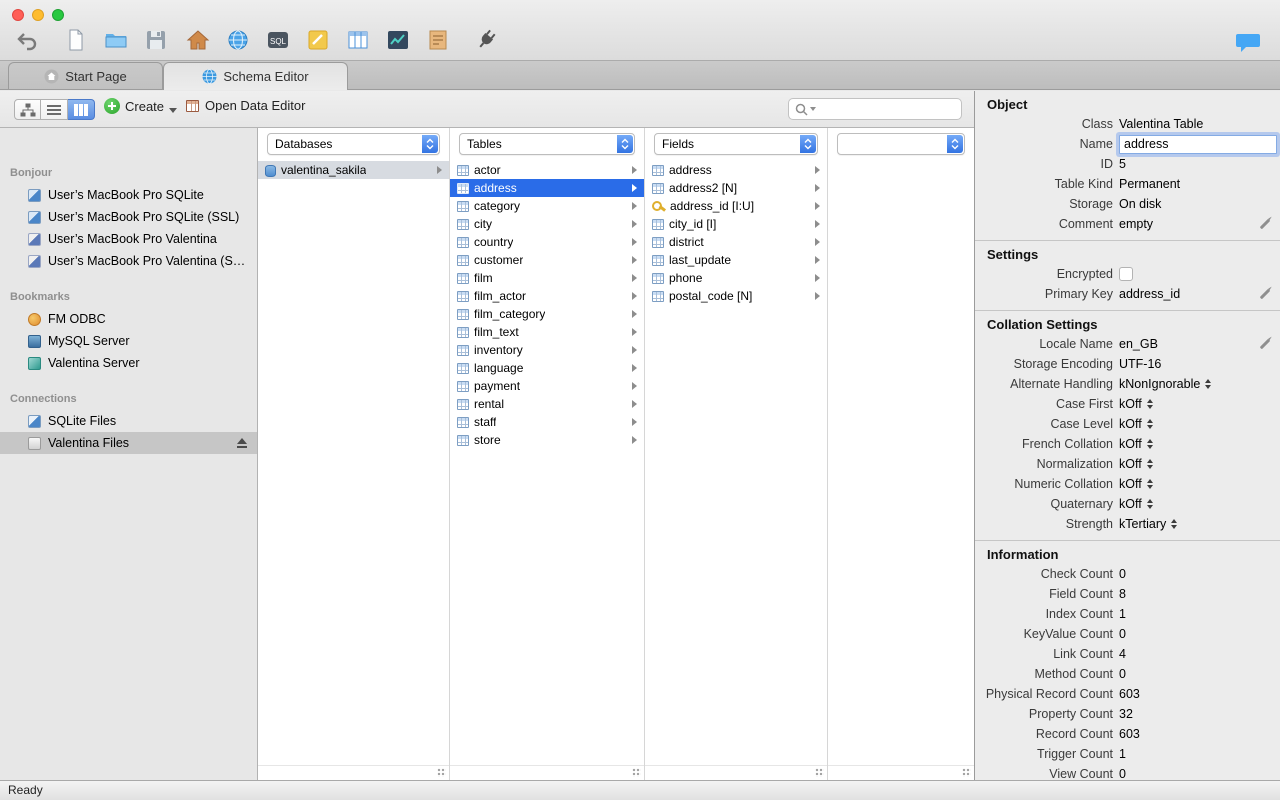 The image size is (1280, 800). I want to click on field-row: address, so click(736, 170).